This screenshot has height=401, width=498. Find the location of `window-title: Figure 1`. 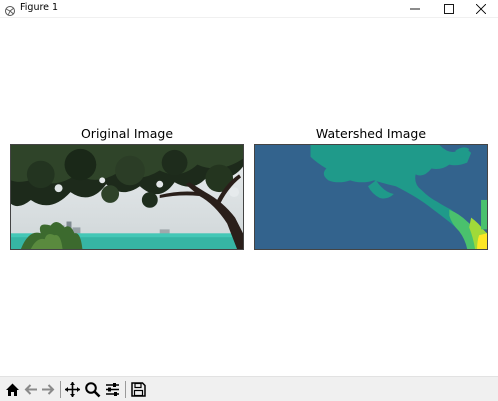

window-title: Figure 1 is located at coordinates (39, 7).